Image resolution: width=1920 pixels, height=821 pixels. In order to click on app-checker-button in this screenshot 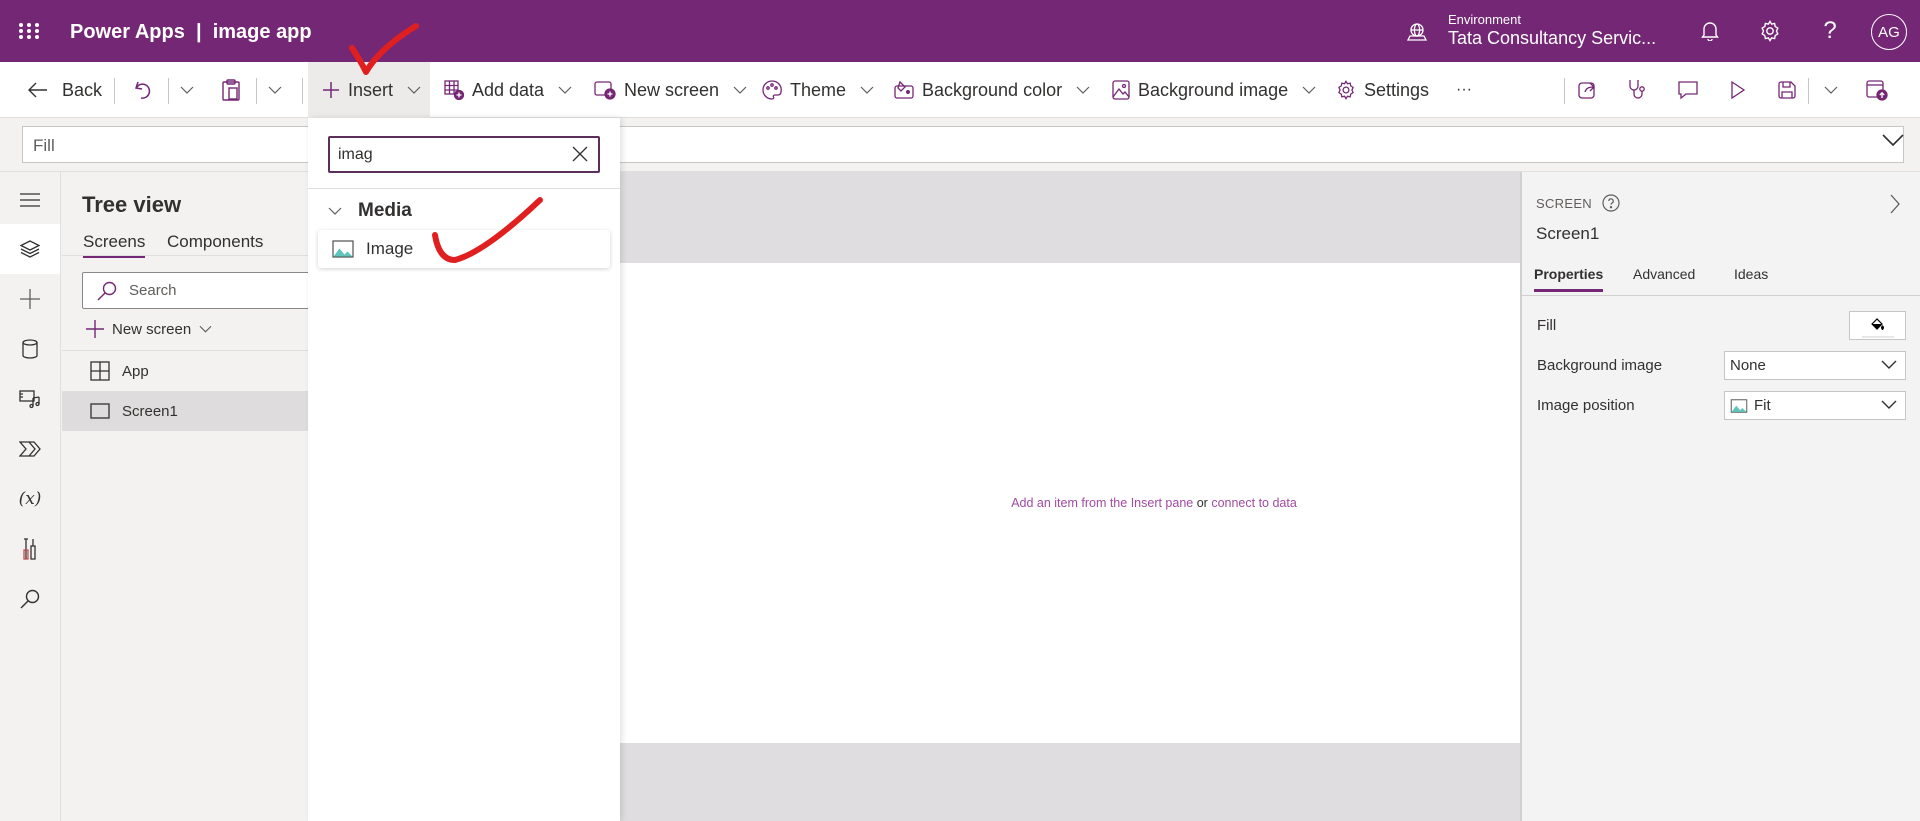, I will do `click(1638, 90)`.